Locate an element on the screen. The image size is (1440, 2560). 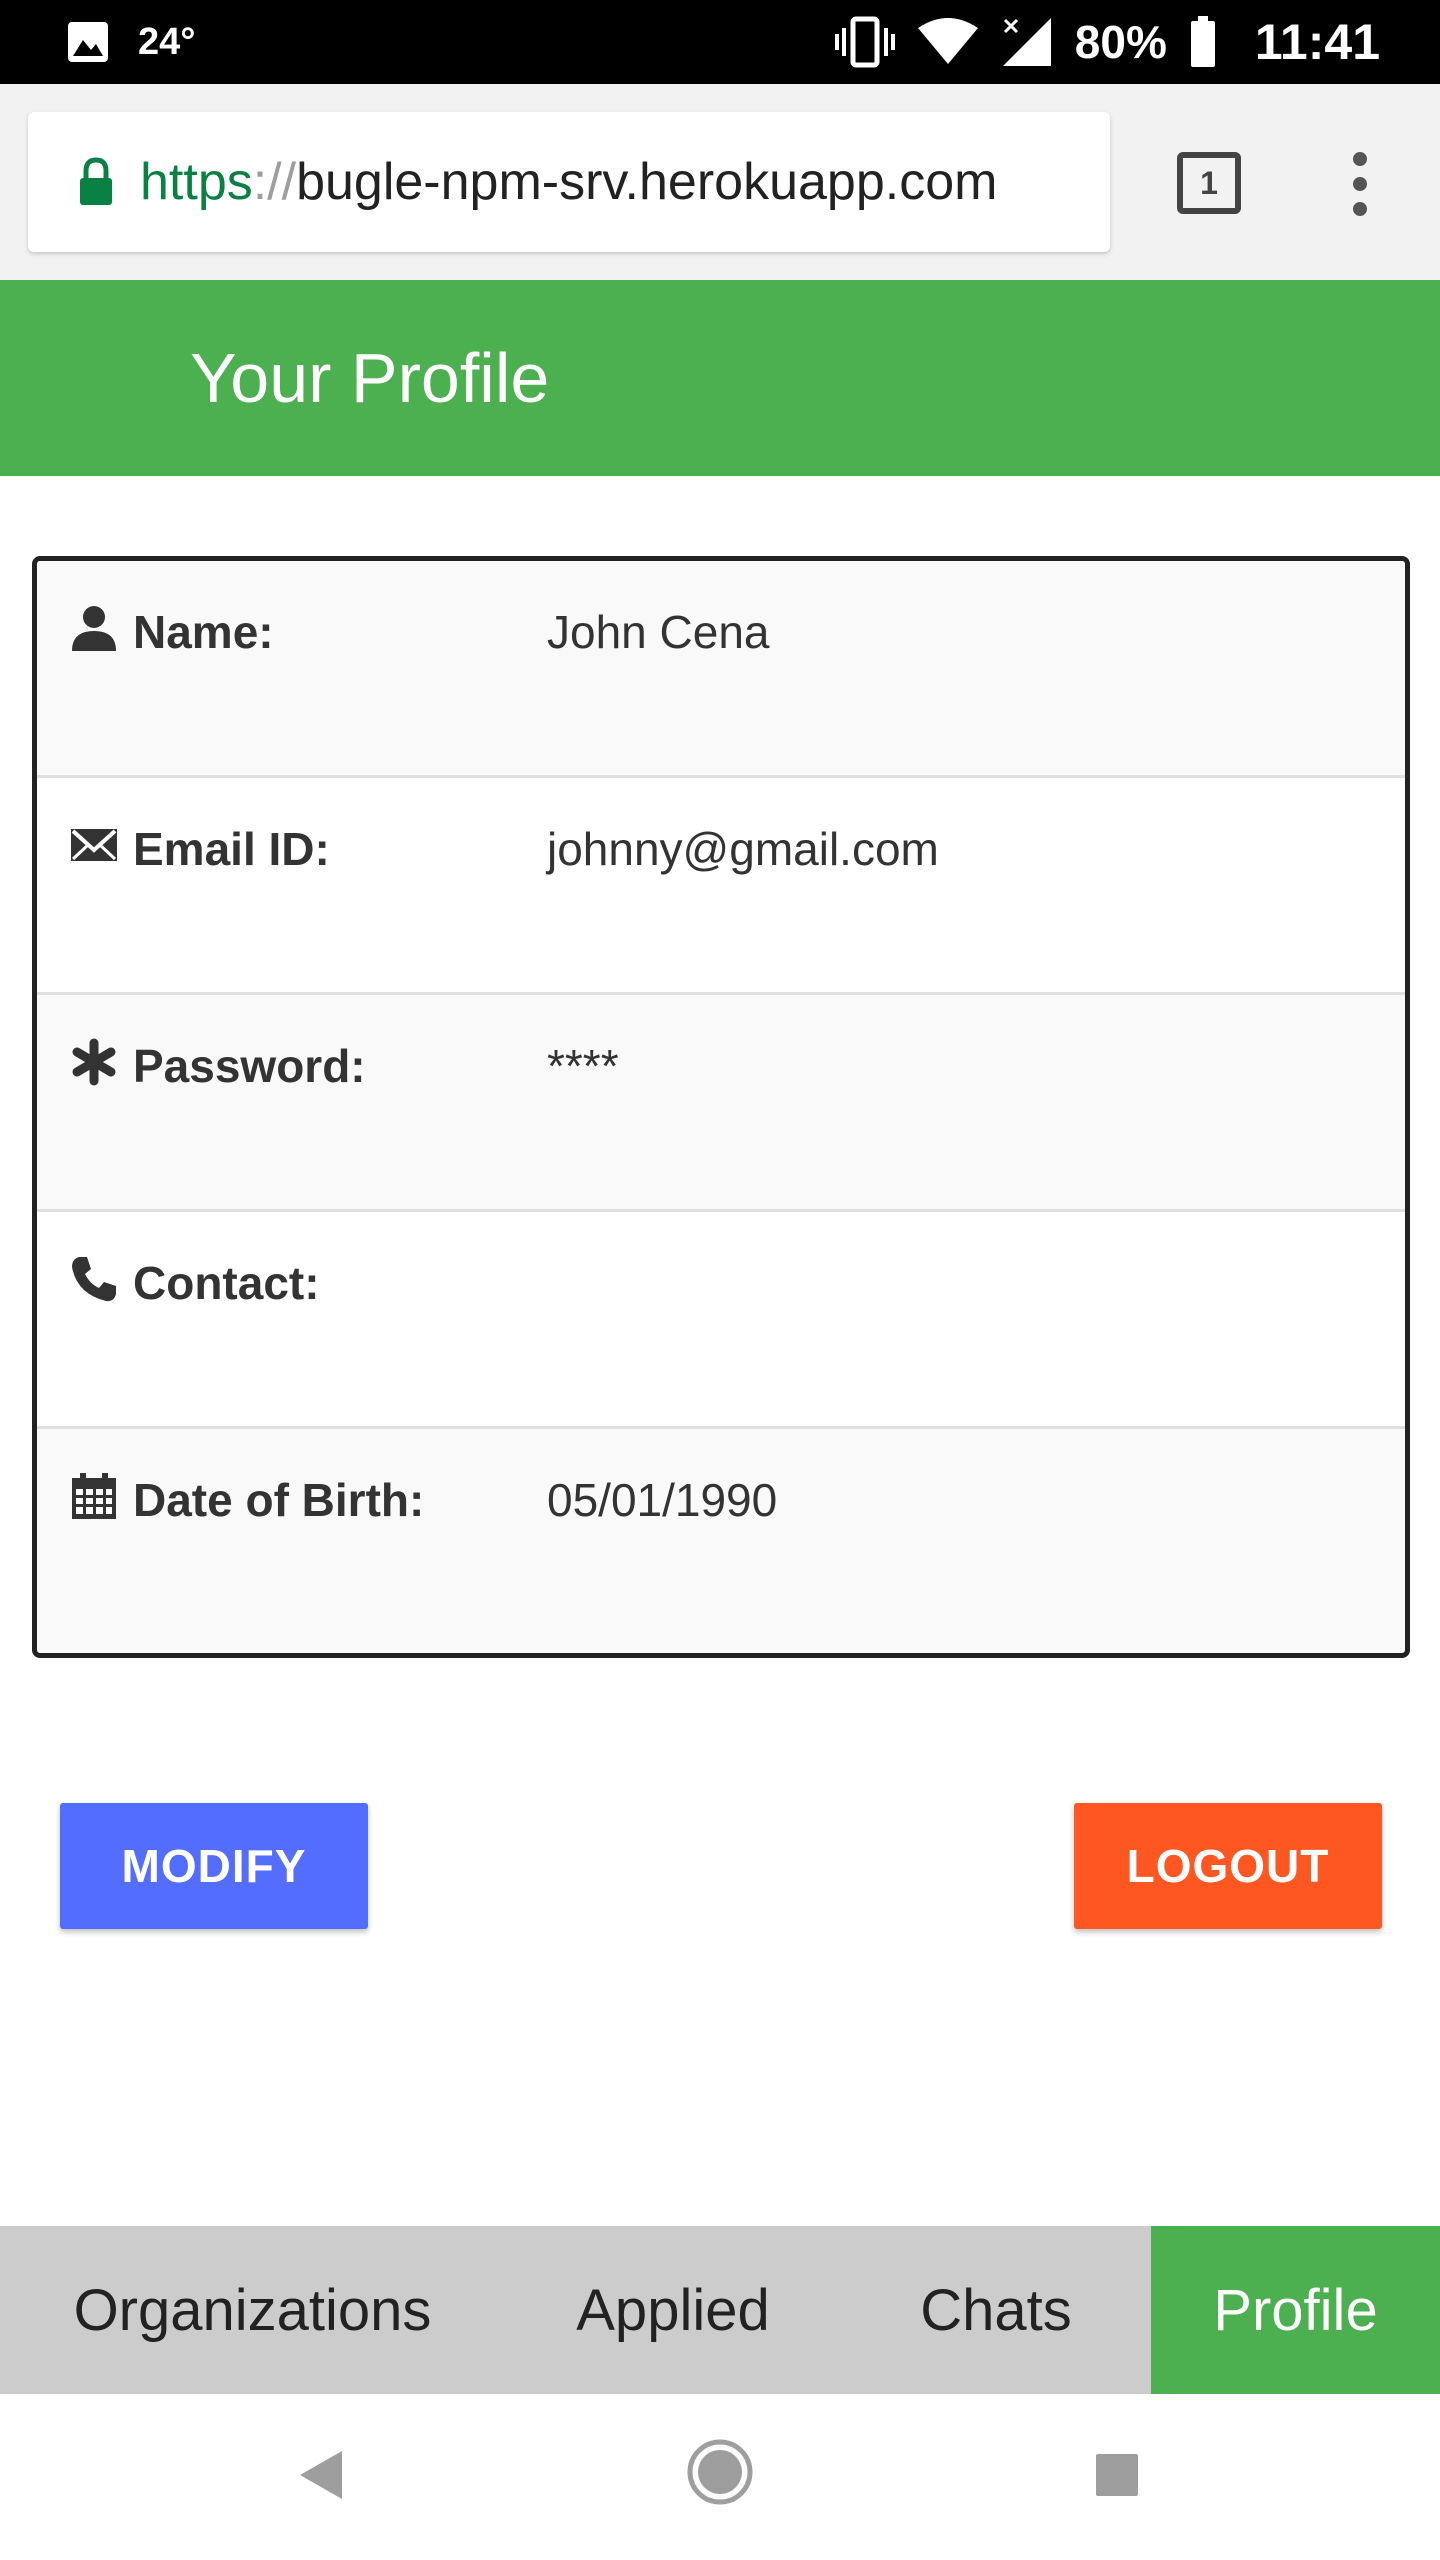
browser-toolbar: https://bugle-npm-srv.herokuapp.com 1 is located at coordinates (720, 182).